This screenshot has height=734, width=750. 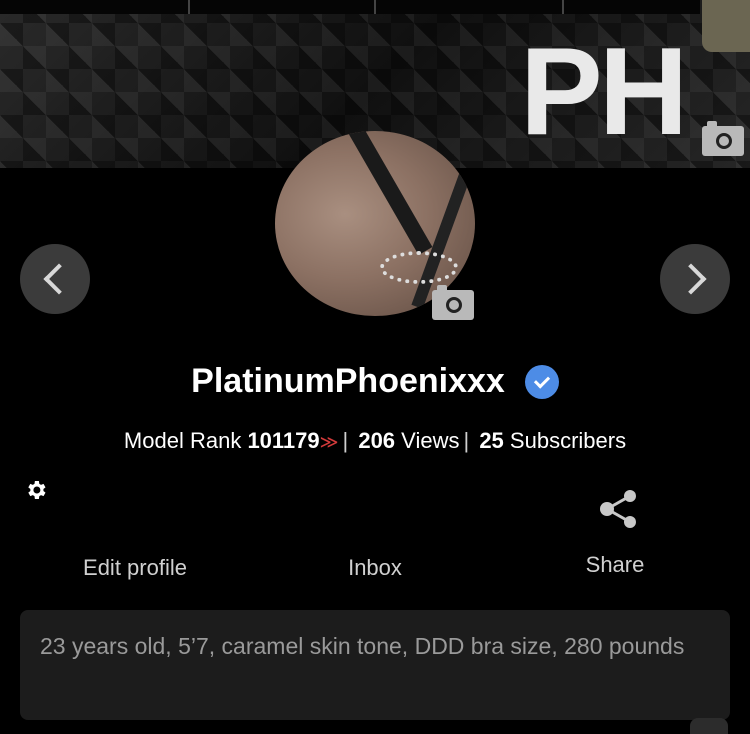 I want to click on username-row: PlatinumPhoenixxx, so click(x=375, y=381).